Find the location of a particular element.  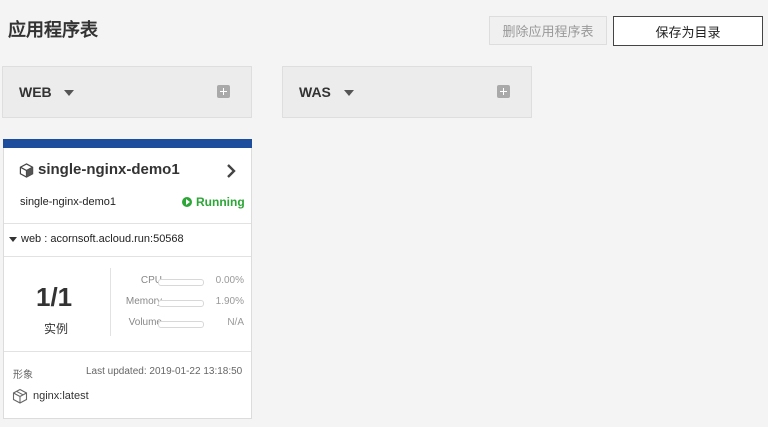

metric-label: Volume is located at coordinates (145, 322).